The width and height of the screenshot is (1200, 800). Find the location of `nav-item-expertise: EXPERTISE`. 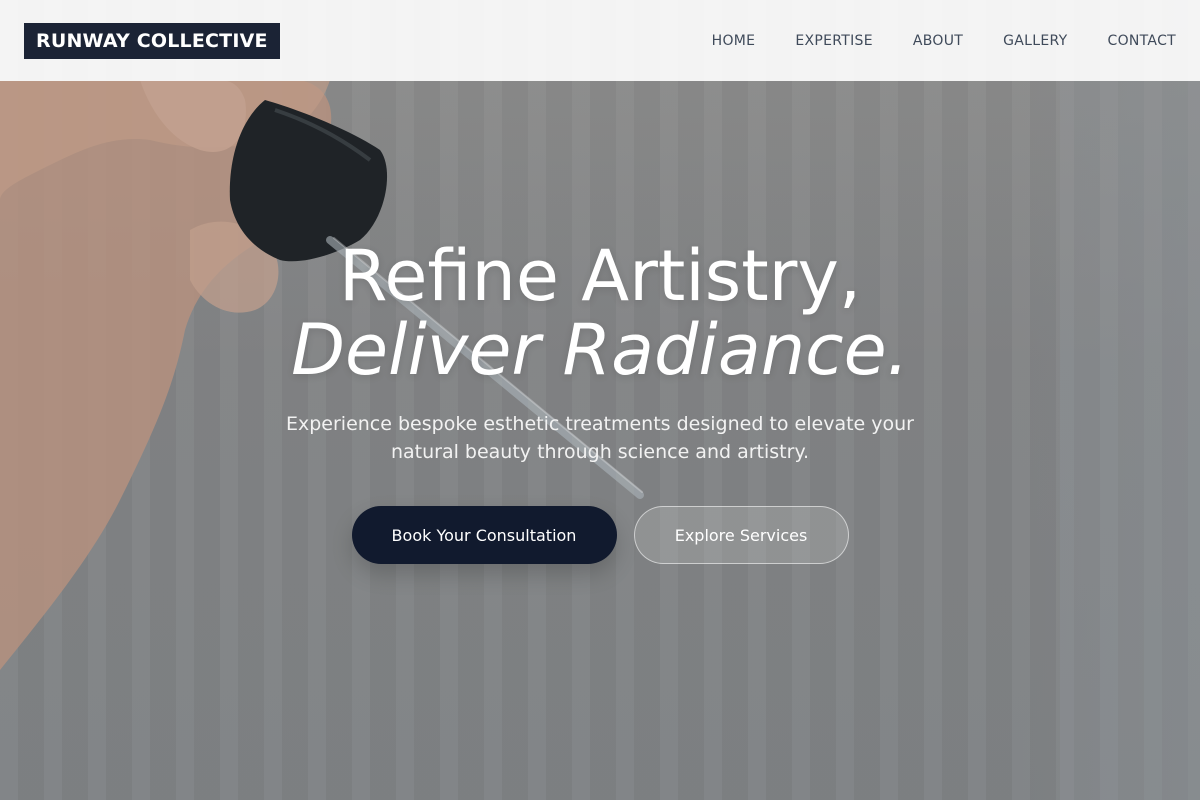

nav-item-expertise: EXPERTISE is located at coordinates (834, 41).